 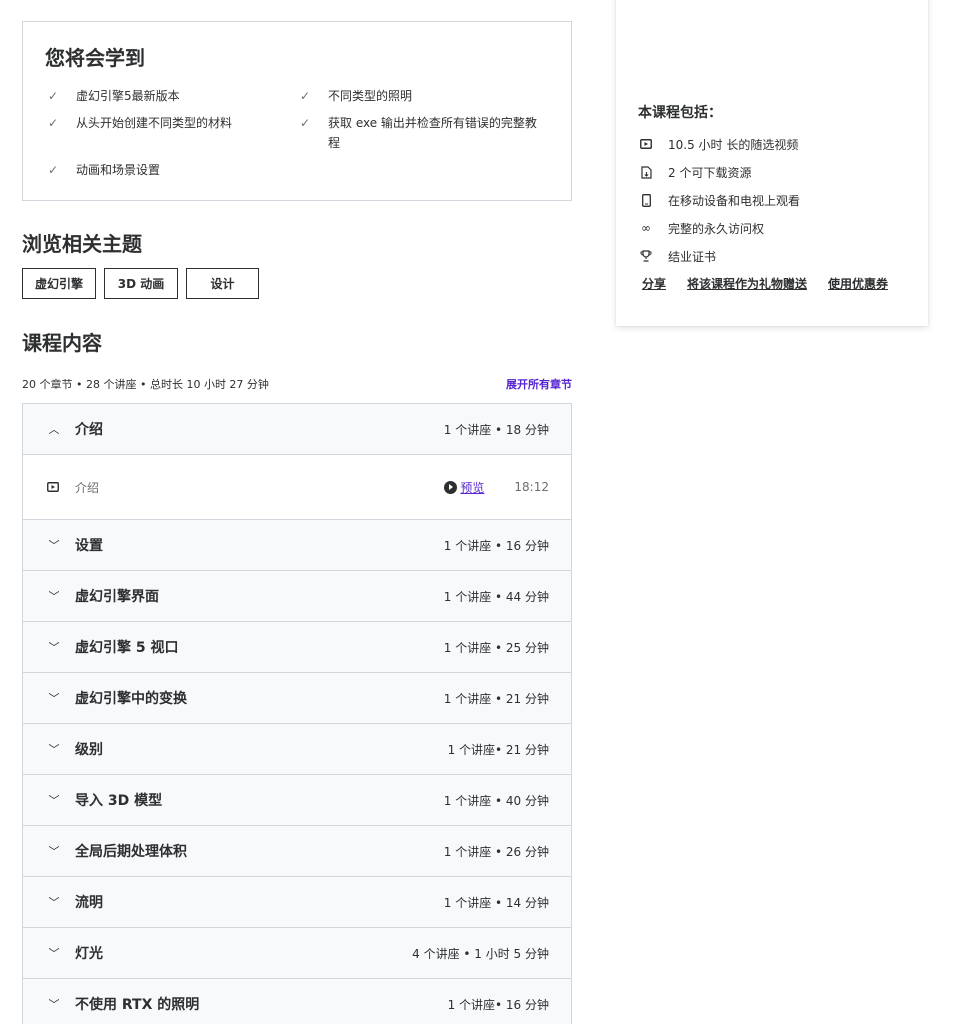 I want to click on trophy-icon, so click(x=646, y=256).